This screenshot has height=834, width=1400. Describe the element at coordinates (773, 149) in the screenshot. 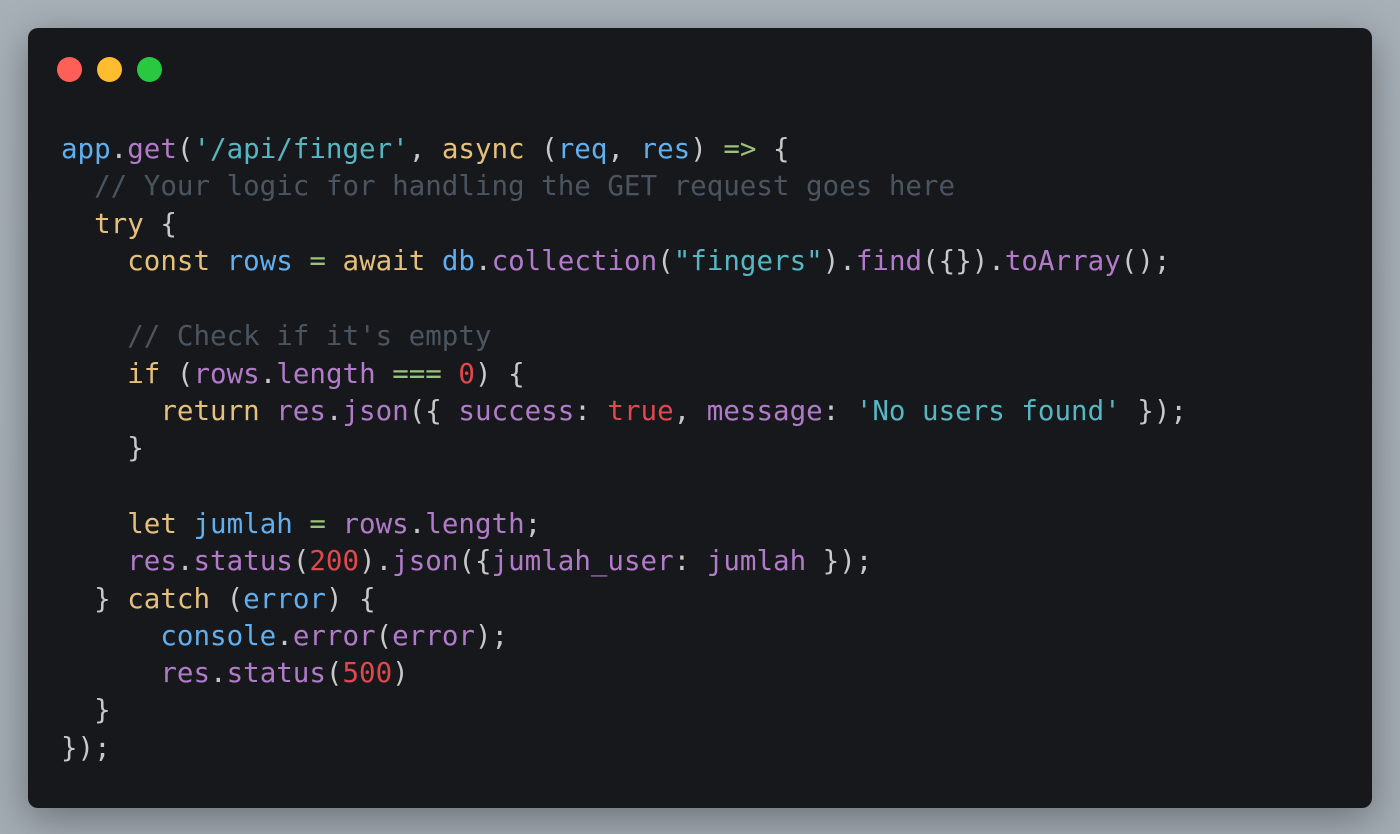

I see `code-token: {` at that location.